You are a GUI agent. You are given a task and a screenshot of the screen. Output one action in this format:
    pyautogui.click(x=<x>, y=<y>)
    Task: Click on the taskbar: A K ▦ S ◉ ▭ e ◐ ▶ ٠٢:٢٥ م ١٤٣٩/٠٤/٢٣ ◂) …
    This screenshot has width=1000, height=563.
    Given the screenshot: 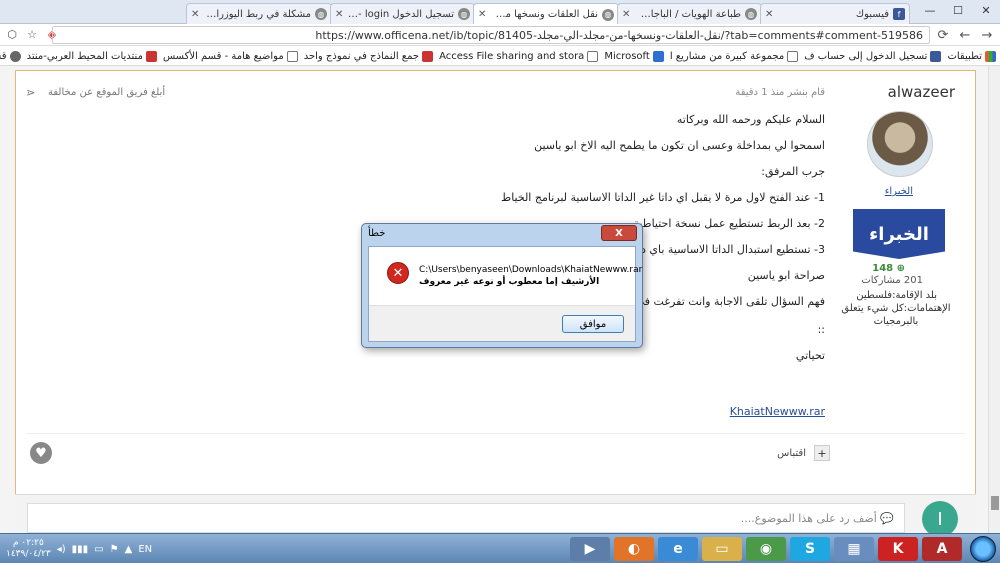 What is the action you would take?
    pyautogui.click(x=500, y=548)
    